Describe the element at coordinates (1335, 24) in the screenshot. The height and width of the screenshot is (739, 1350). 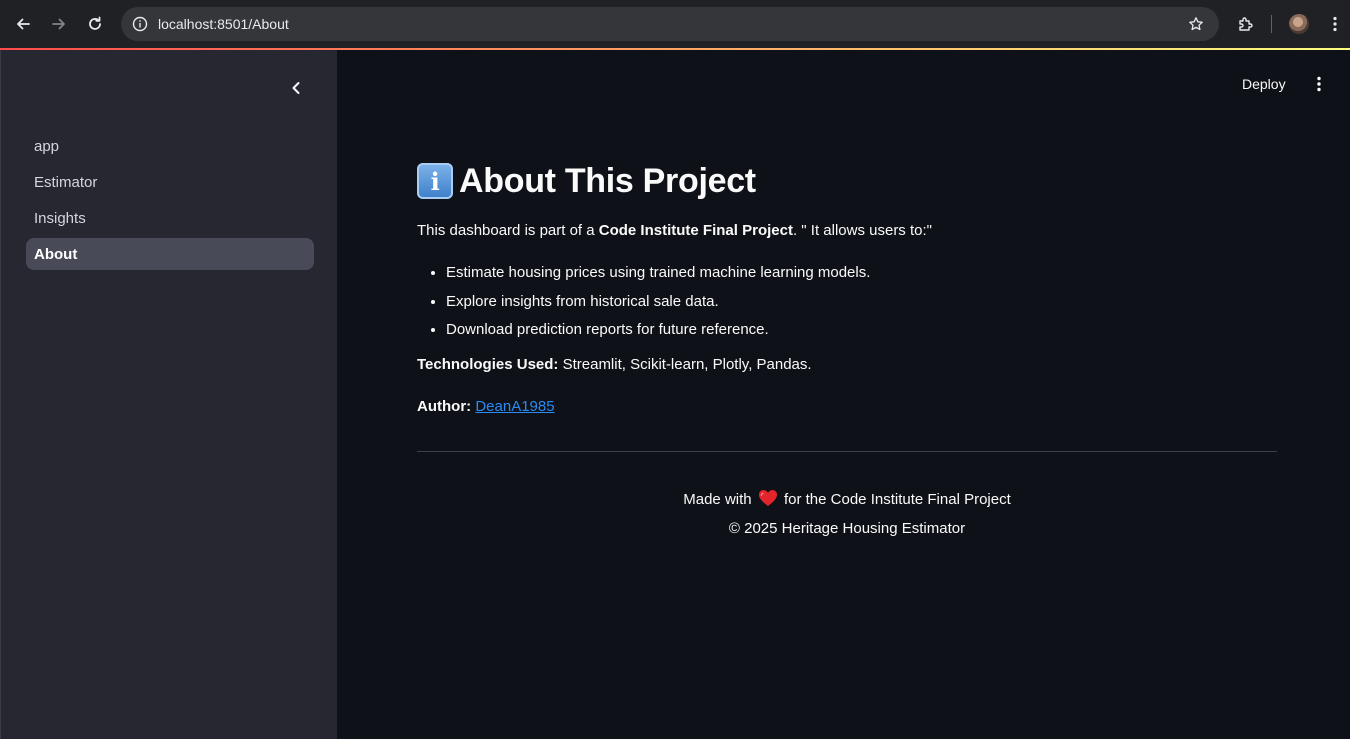
I see `browser-menu-icon` at that location.